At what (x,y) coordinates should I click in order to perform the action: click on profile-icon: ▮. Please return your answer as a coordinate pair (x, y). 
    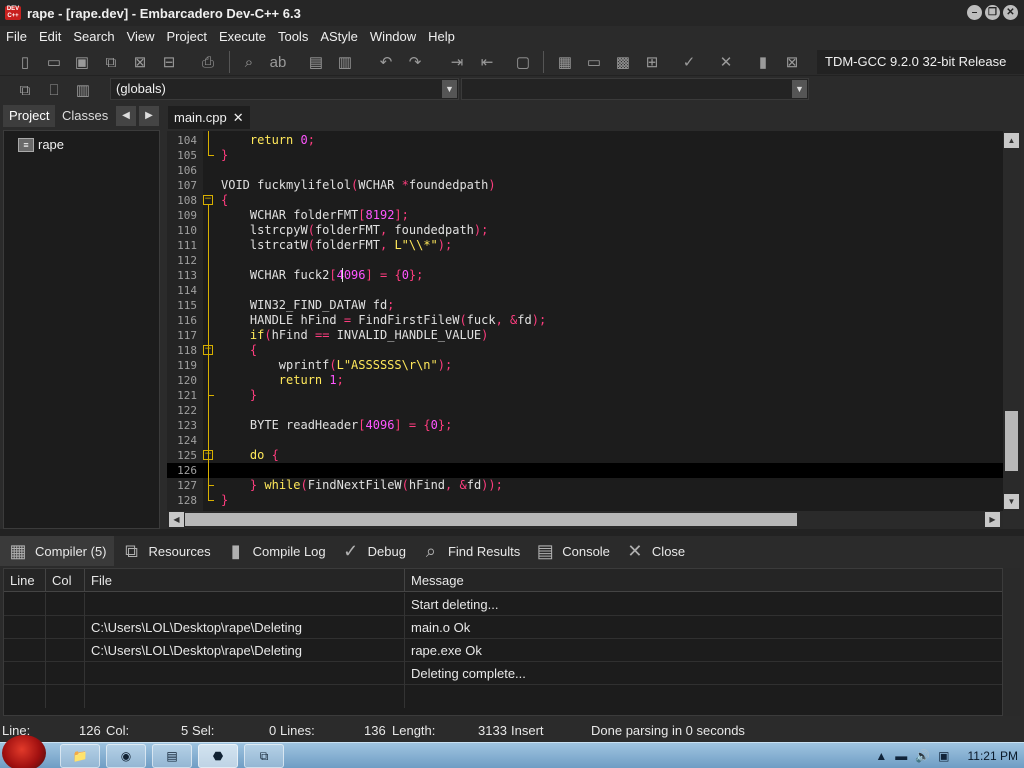
    Looking at the image, I should click on (763, 62).